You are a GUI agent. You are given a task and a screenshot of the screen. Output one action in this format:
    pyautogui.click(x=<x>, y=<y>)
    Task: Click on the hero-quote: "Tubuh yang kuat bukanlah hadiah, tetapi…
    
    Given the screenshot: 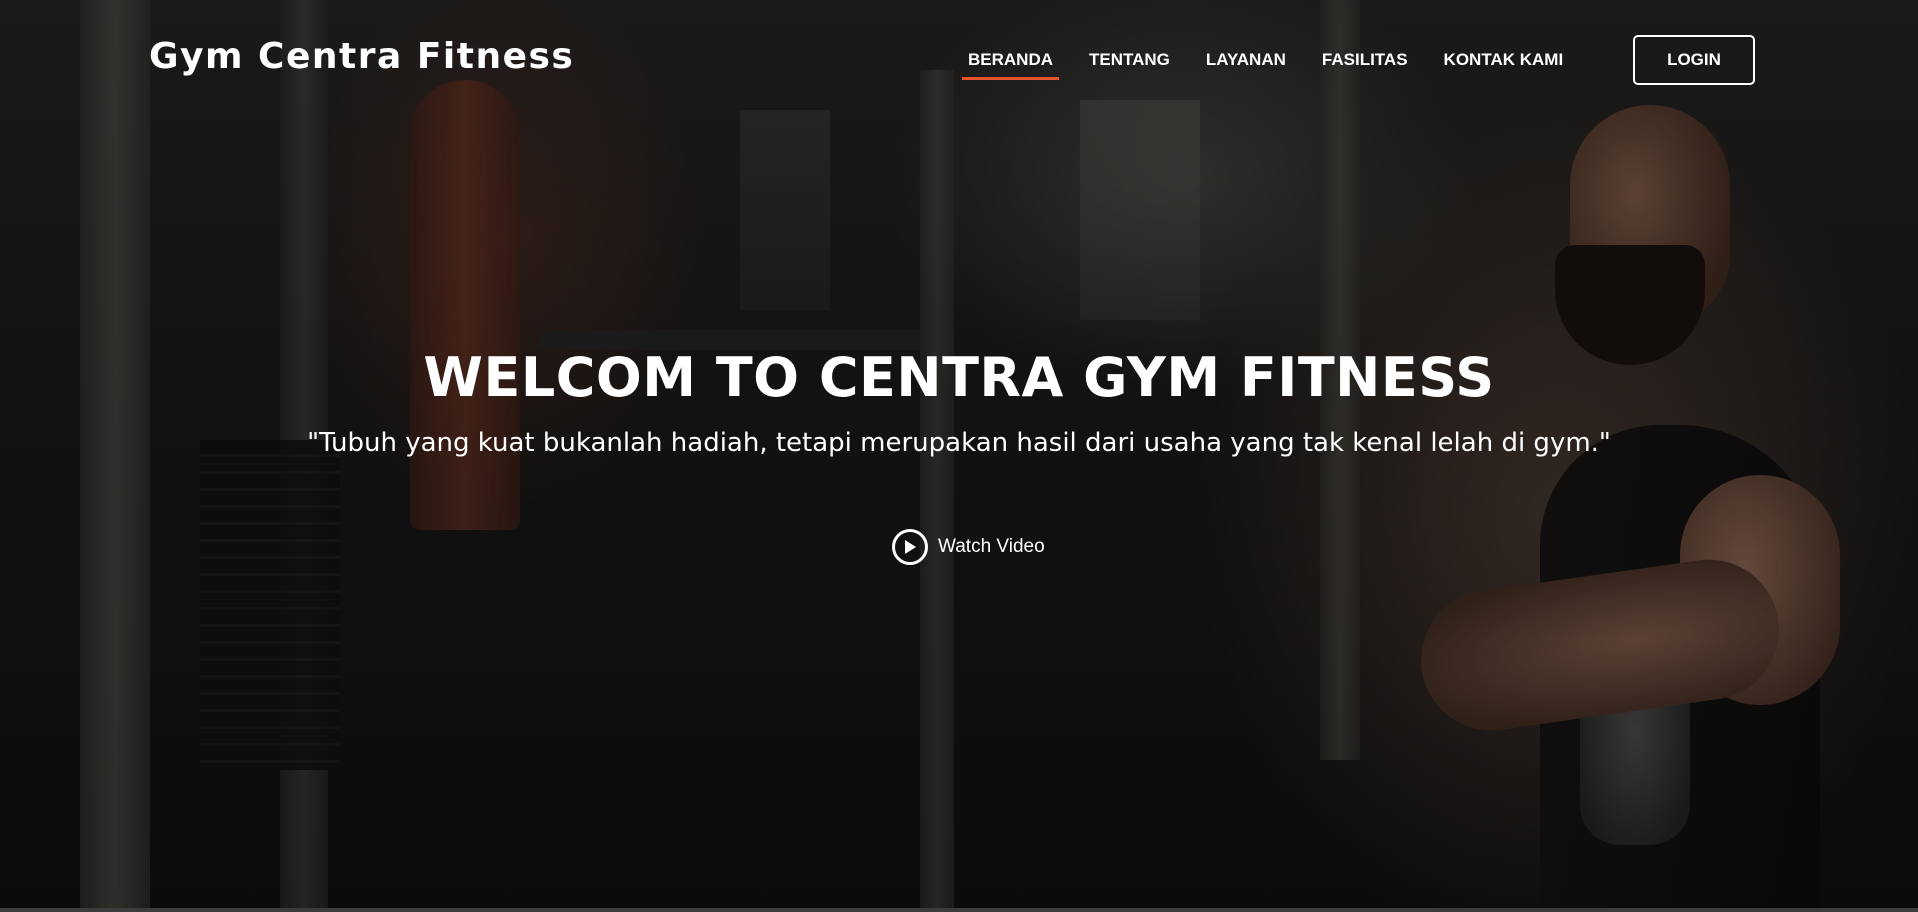 What is the action you would take?
    pyautogui.click(x=959, y=443)
    